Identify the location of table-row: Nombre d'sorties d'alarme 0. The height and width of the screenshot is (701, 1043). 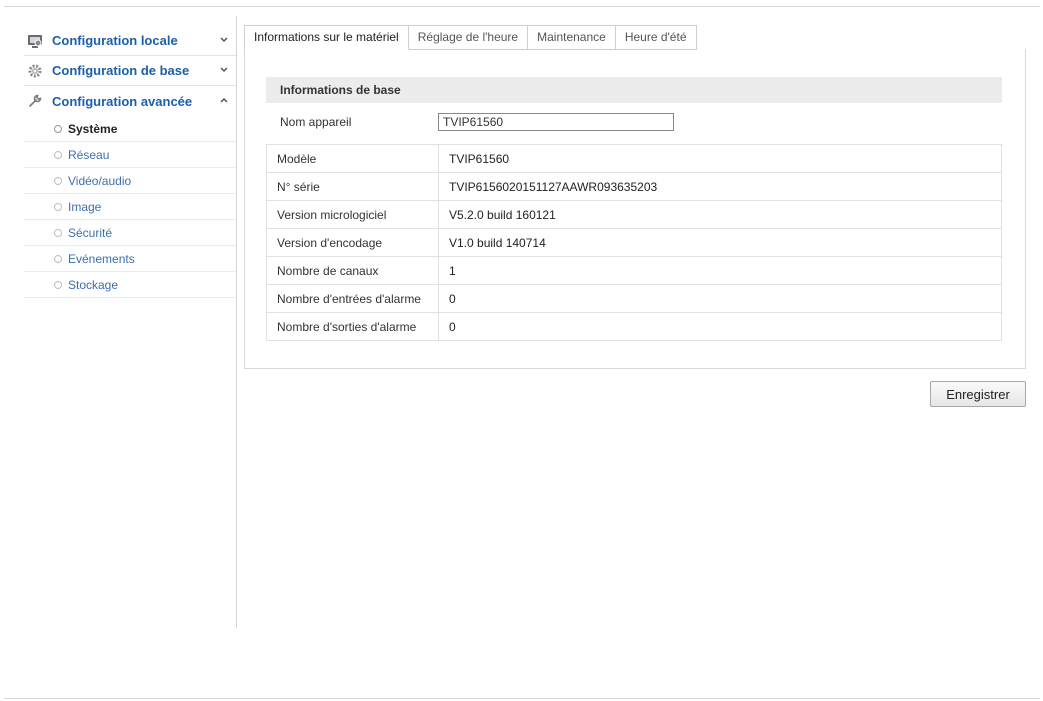
(634, 326).